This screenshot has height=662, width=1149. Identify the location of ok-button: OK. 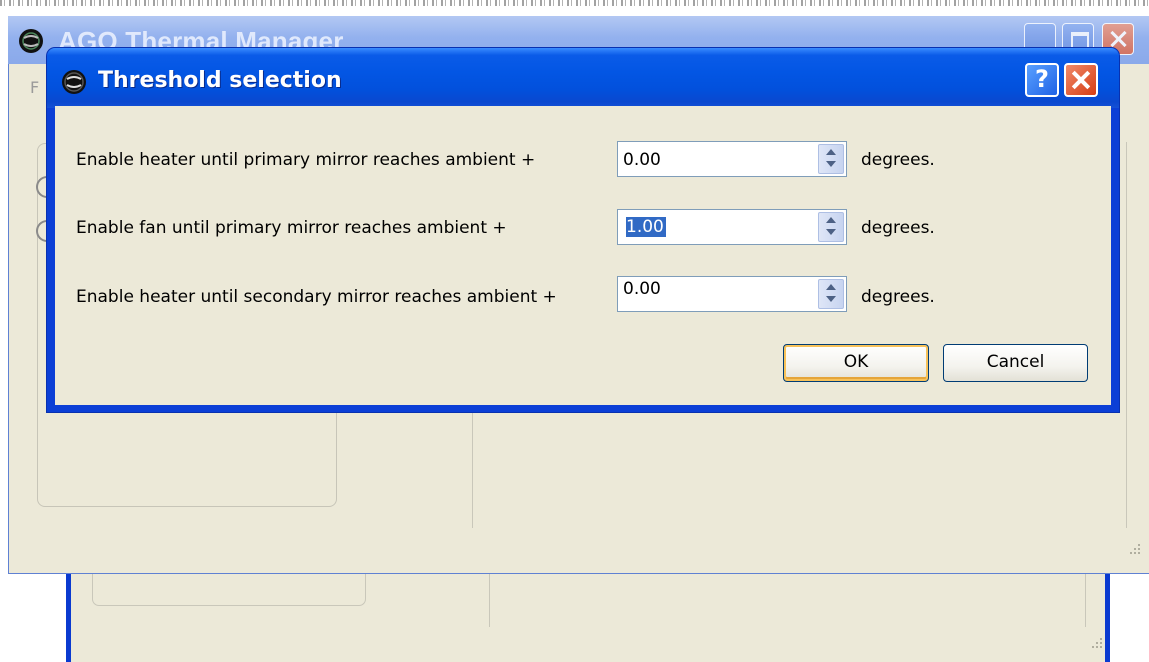
(856, 363).